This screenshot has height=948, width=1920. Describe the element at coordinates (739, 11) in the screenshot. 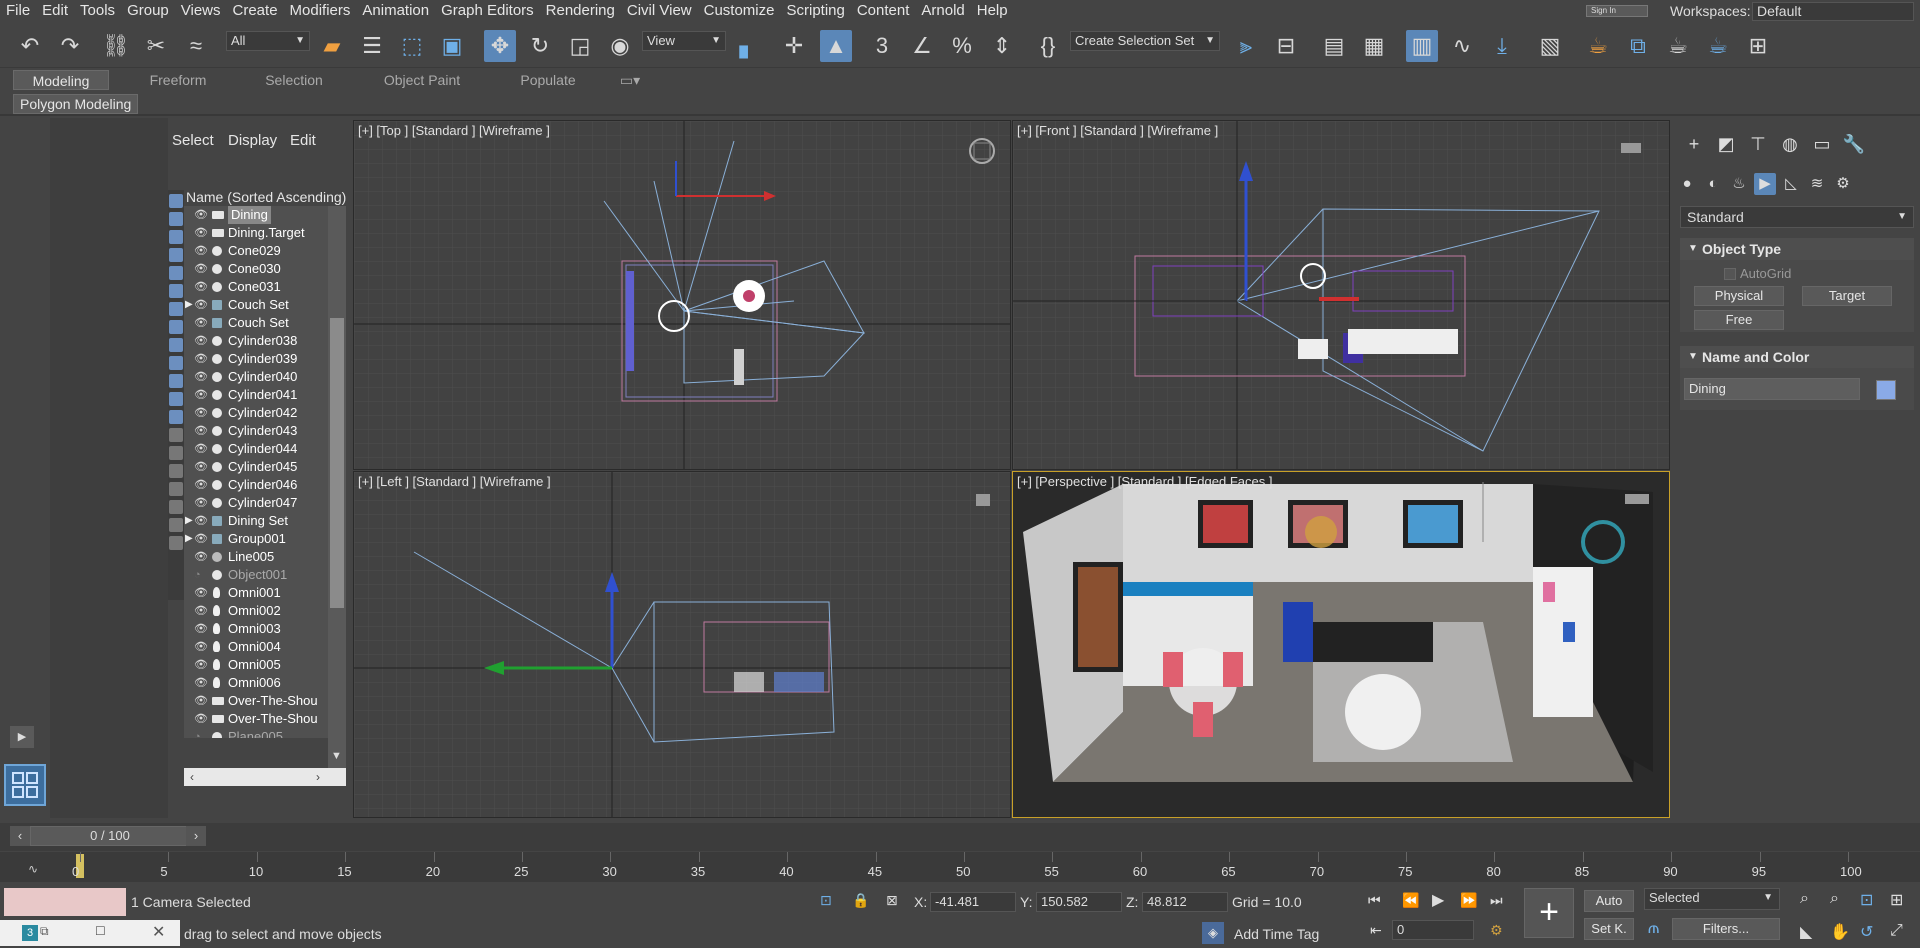

I see `menu-customize: Customize` at that location.